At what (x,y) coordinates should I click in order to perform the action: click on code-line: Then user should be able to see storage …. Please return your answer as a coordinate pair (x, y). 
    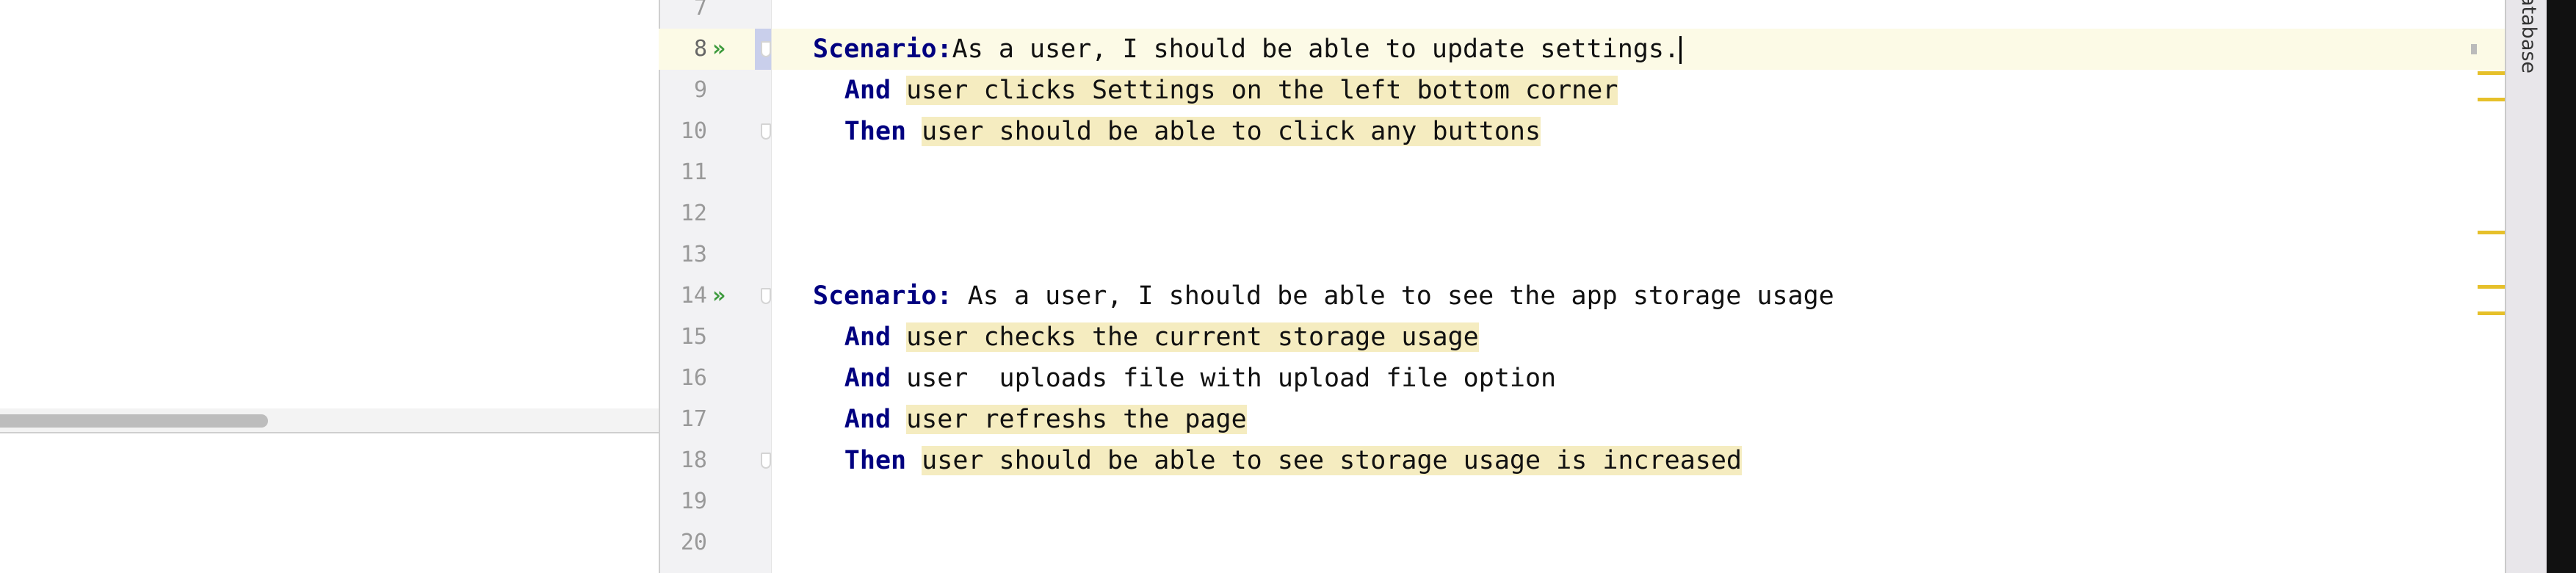
    Looking at the image, I should click on (1293, 461).